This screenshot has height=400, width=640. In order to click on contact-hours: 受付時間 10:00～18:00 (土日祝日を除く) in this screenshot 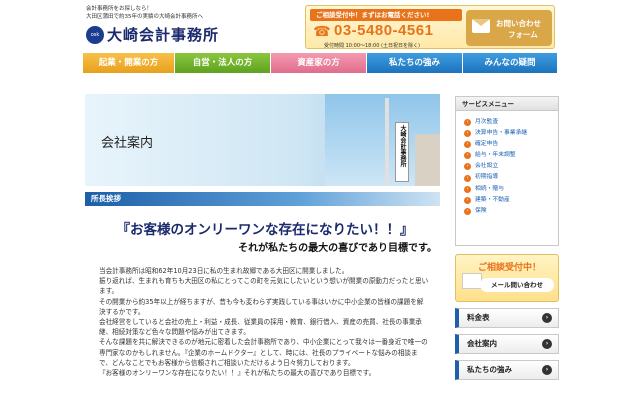, I will do `click(372, 46)`.